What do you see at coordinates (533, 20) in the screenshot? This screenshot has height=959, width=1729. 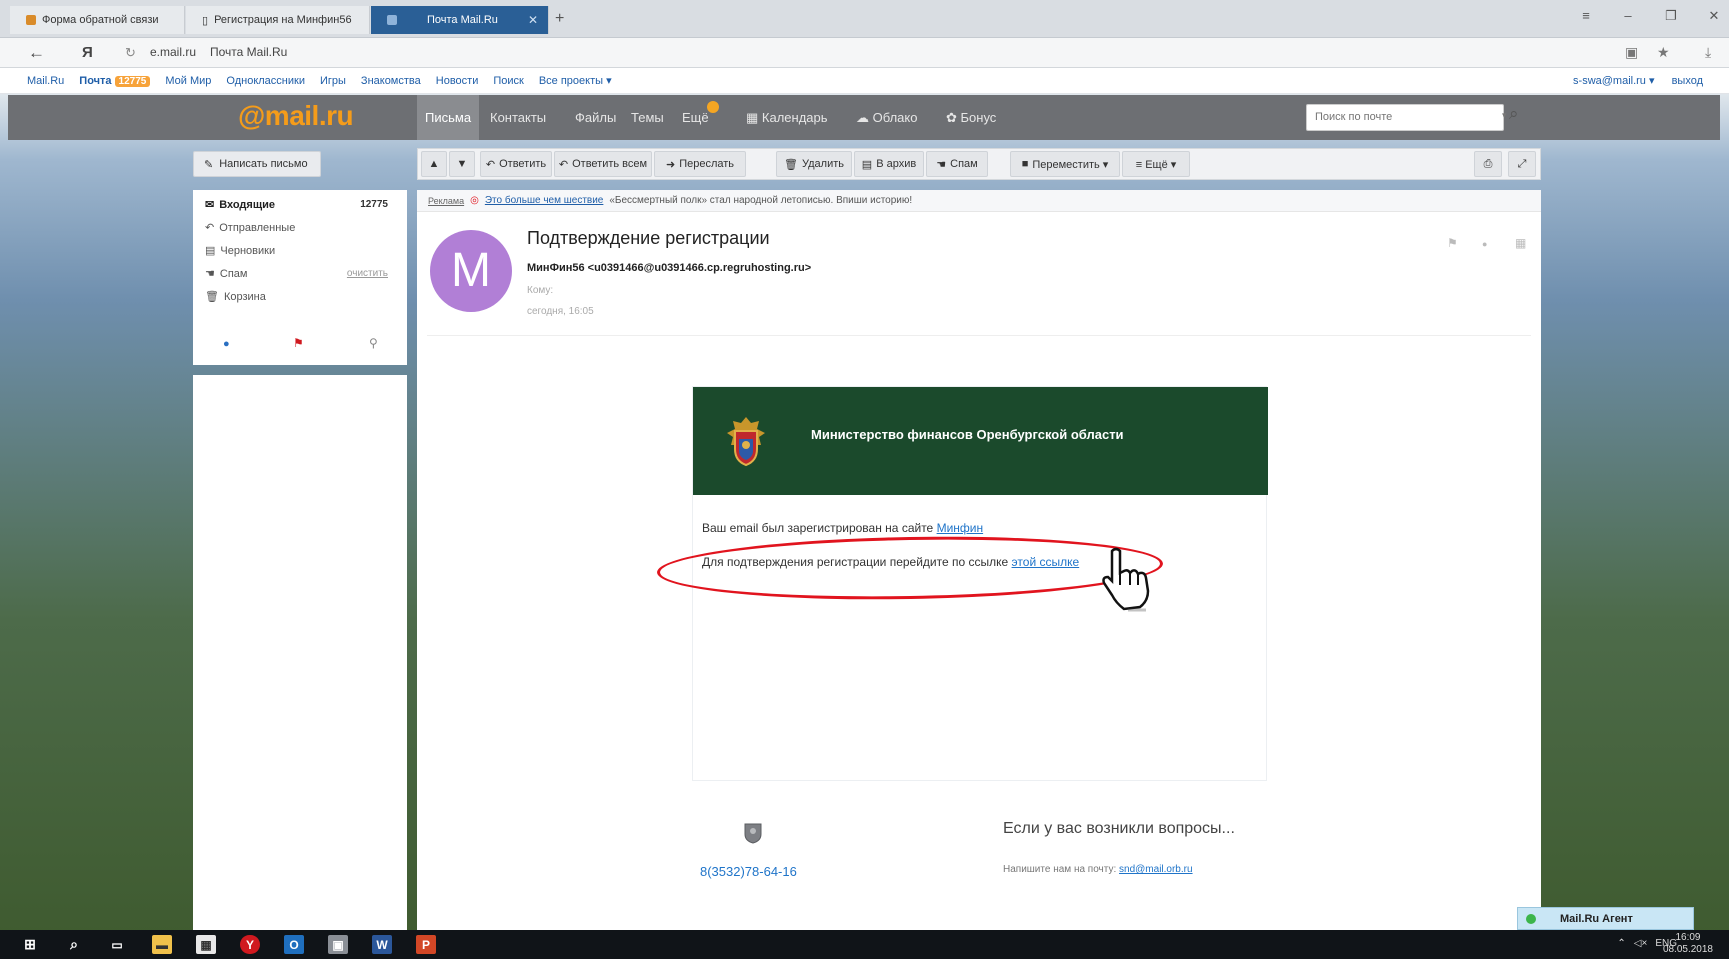 I see `close-tab-icon: ✕` at bounding box center [533, 20].